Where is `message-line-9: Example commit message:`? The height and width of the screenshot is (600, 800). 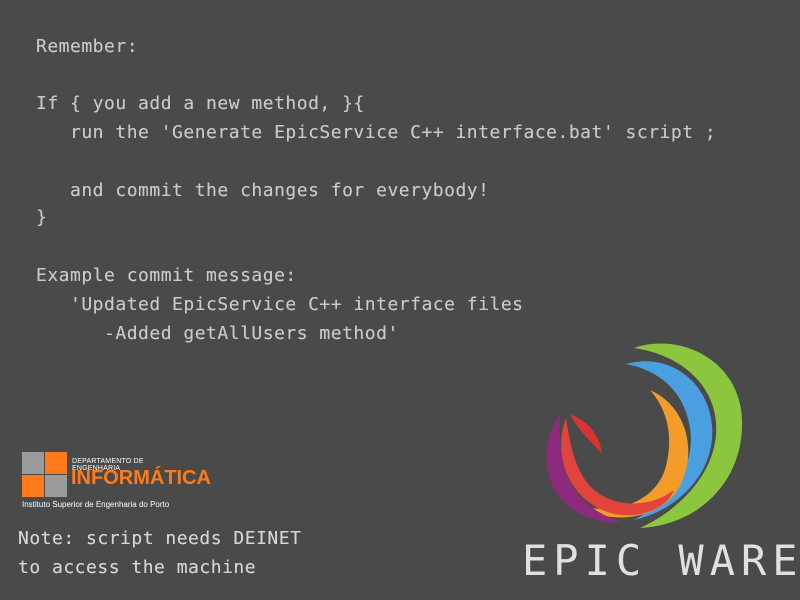
message-line-9: Example commit message: is located at coordinates (166, 275).